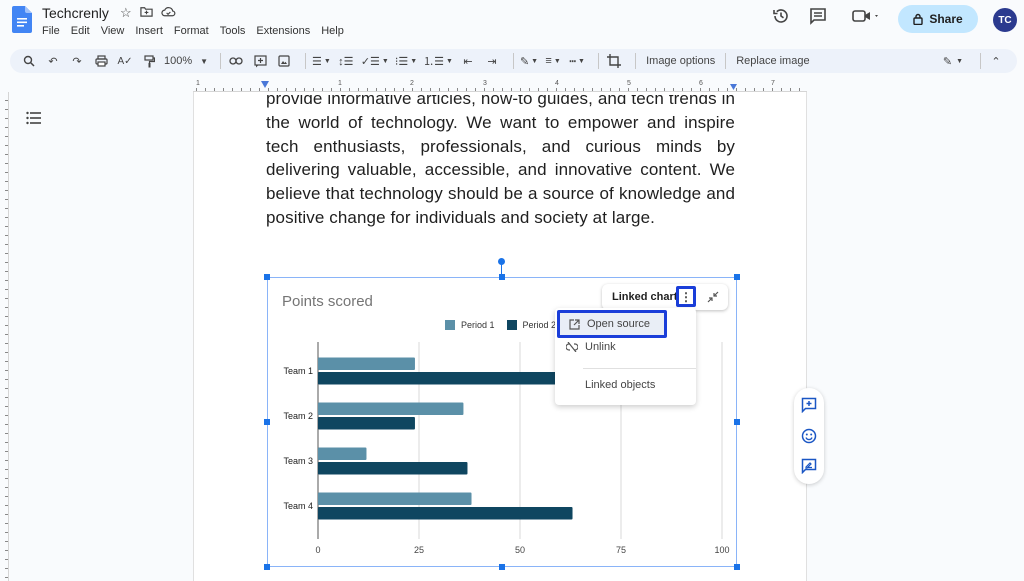  I want to click on move-to-folder-icon, so click(146, 13).